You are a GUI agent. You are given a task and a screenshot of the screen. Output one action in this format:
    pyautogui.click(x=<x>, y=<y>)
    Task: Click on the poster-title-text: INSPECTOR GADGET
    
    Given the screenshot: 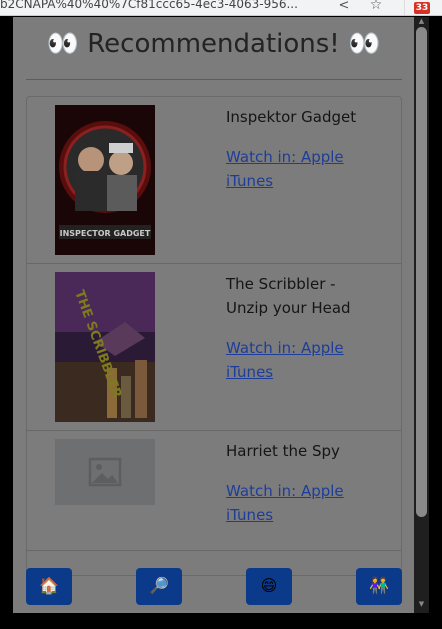 What is the action you would take?
    pyautogui.click(x=105, y=233)
    